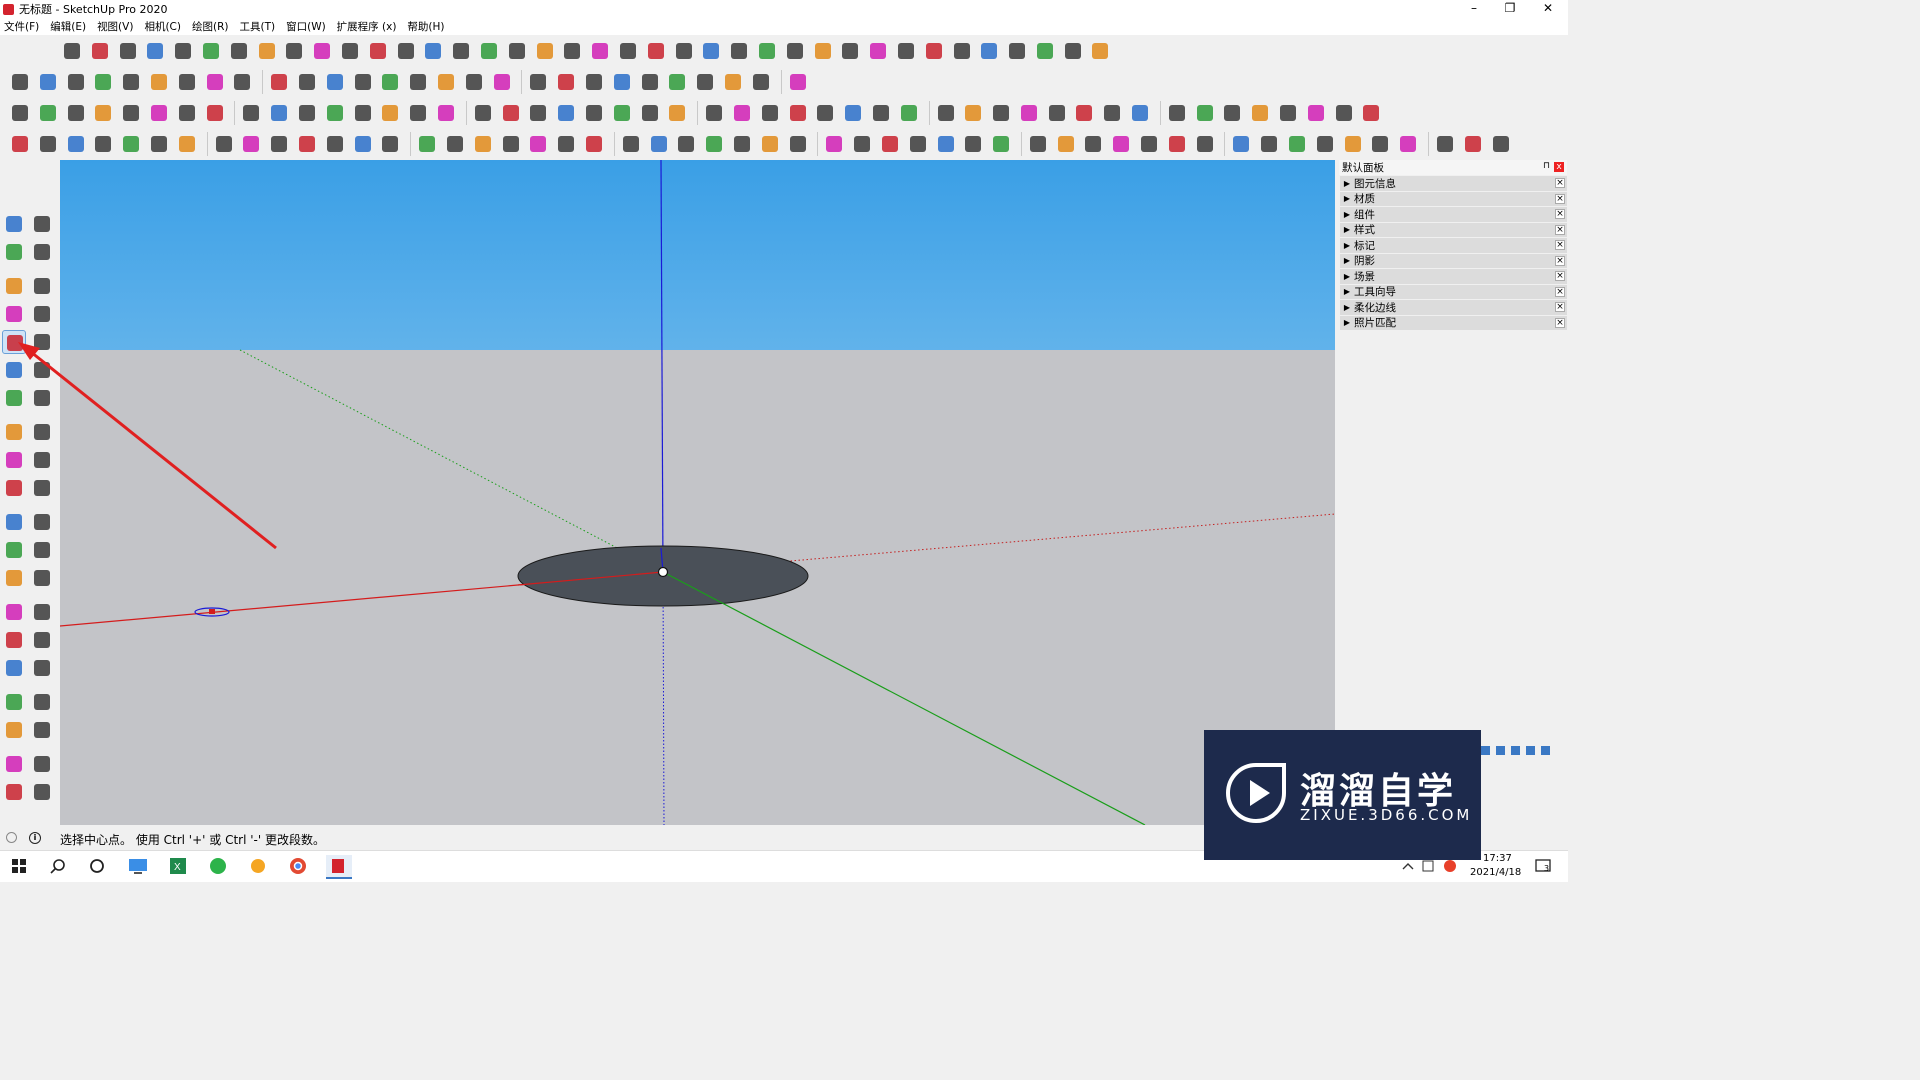 The height and width of the screenshot is (1080, 1920). What do you see at coordinates (35, 838) in the screenshot?
I see `info-icon: i` at bounding box center [35, 838].